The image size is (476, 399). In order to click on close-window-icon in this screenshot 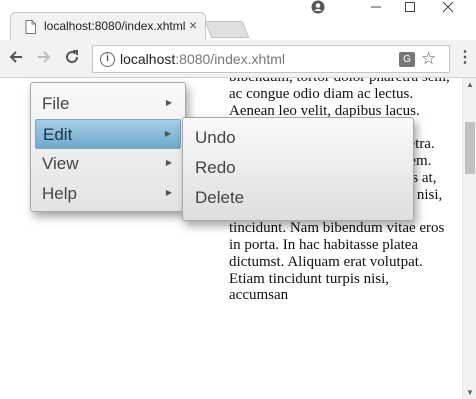, I will do `click(448, 10)`.